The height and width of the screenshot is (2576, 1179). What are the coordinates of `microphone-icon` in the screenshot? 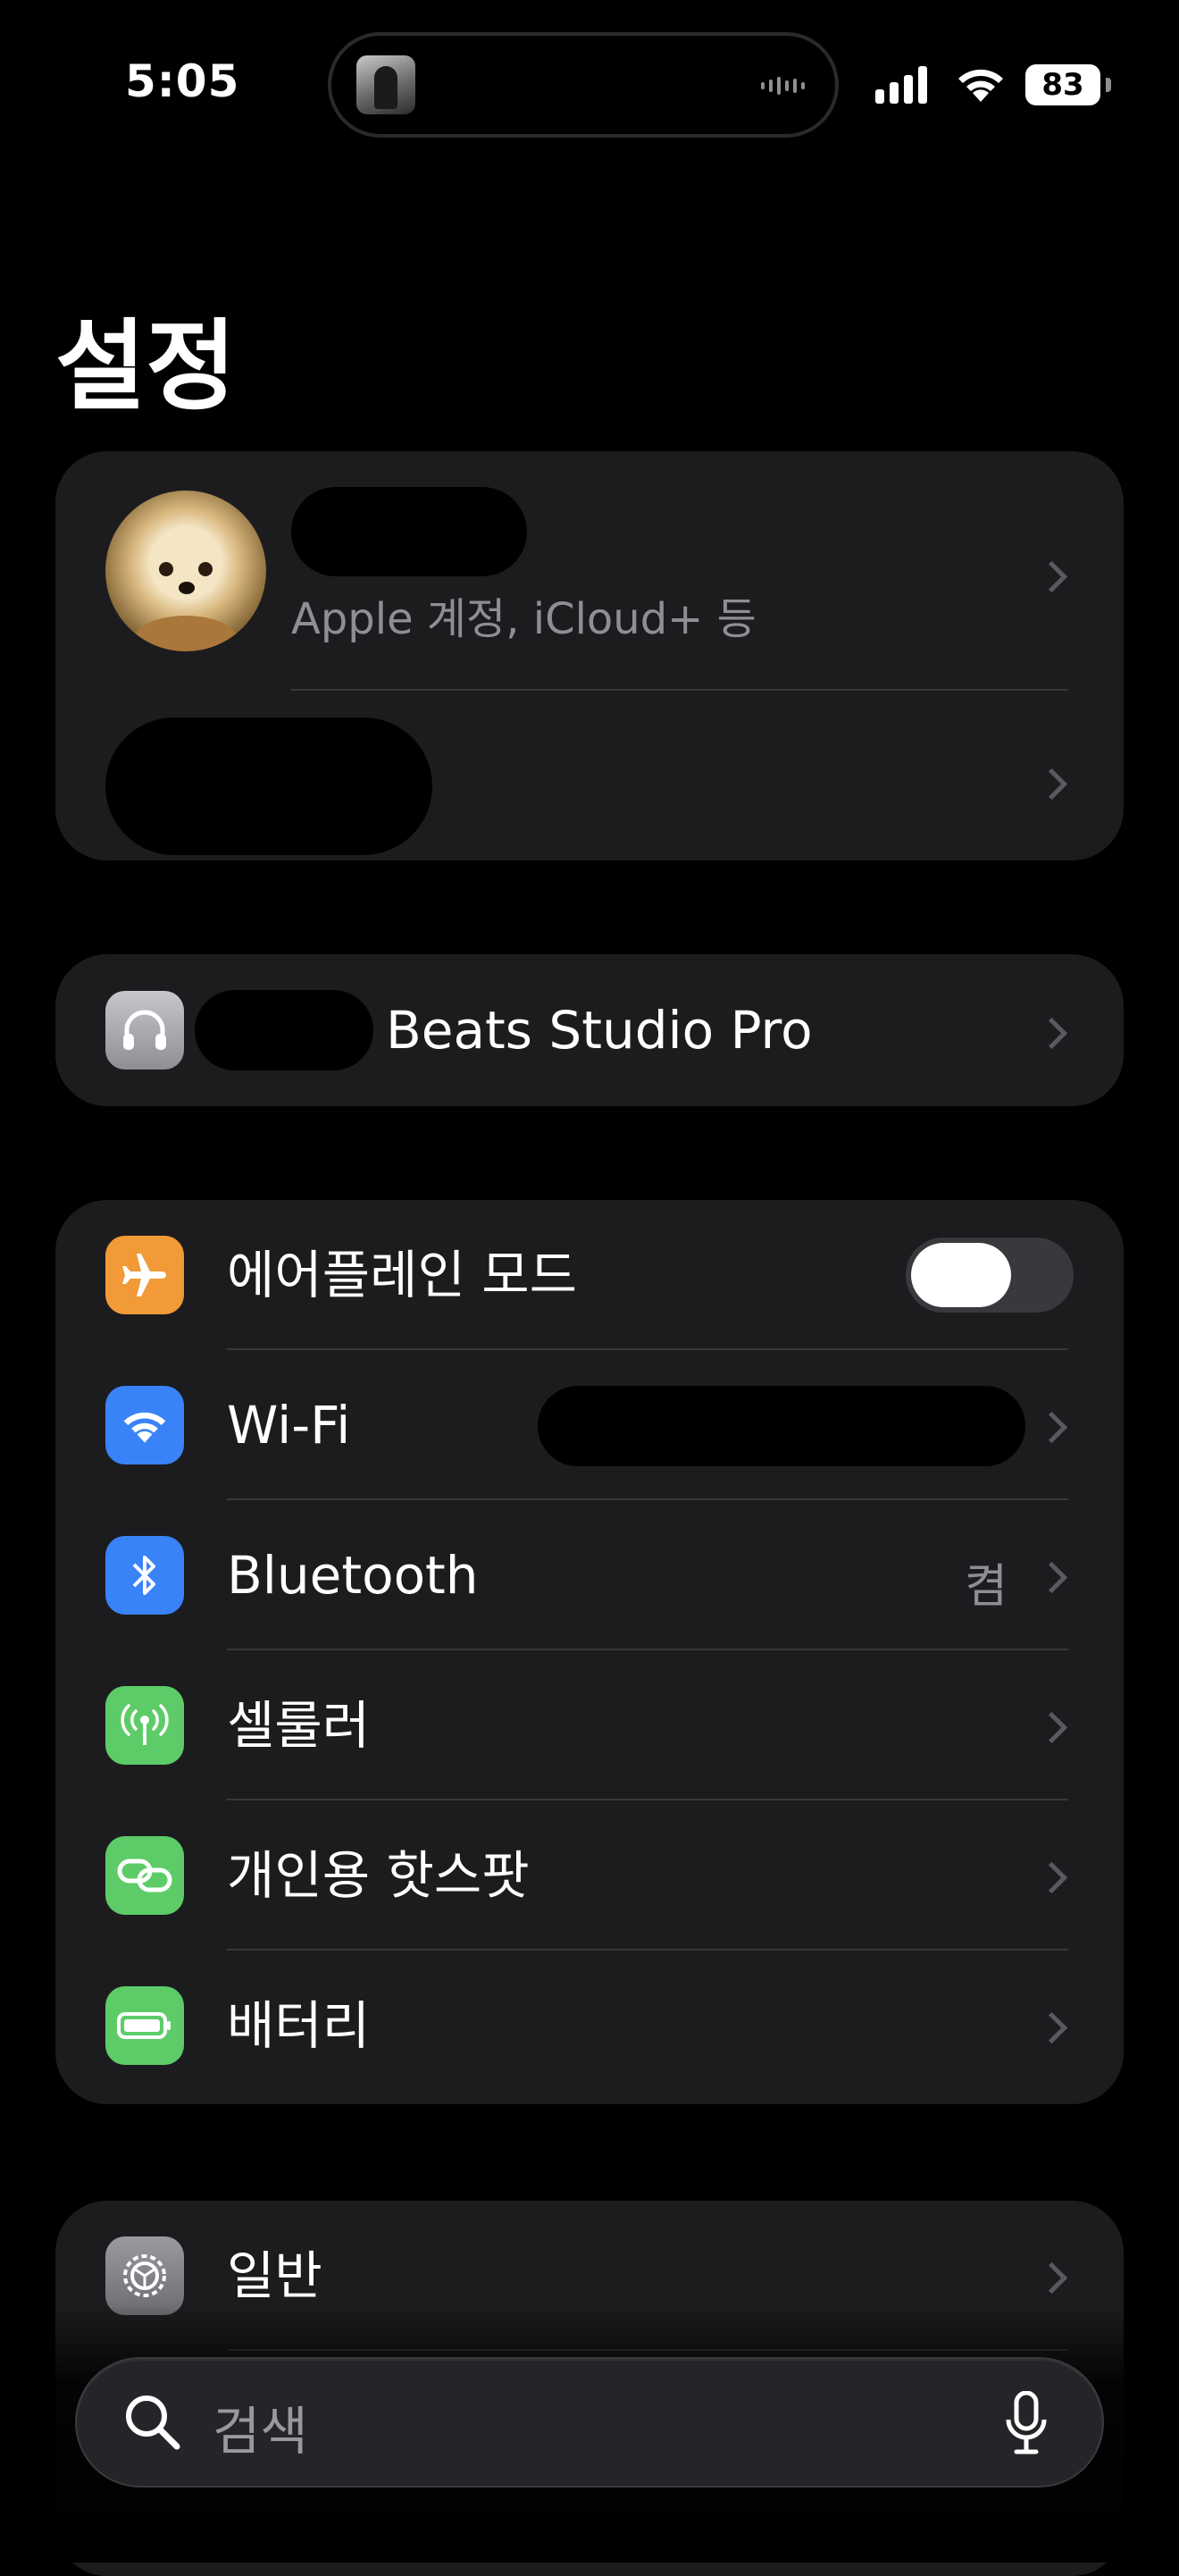 It's located at (1026, 2425).